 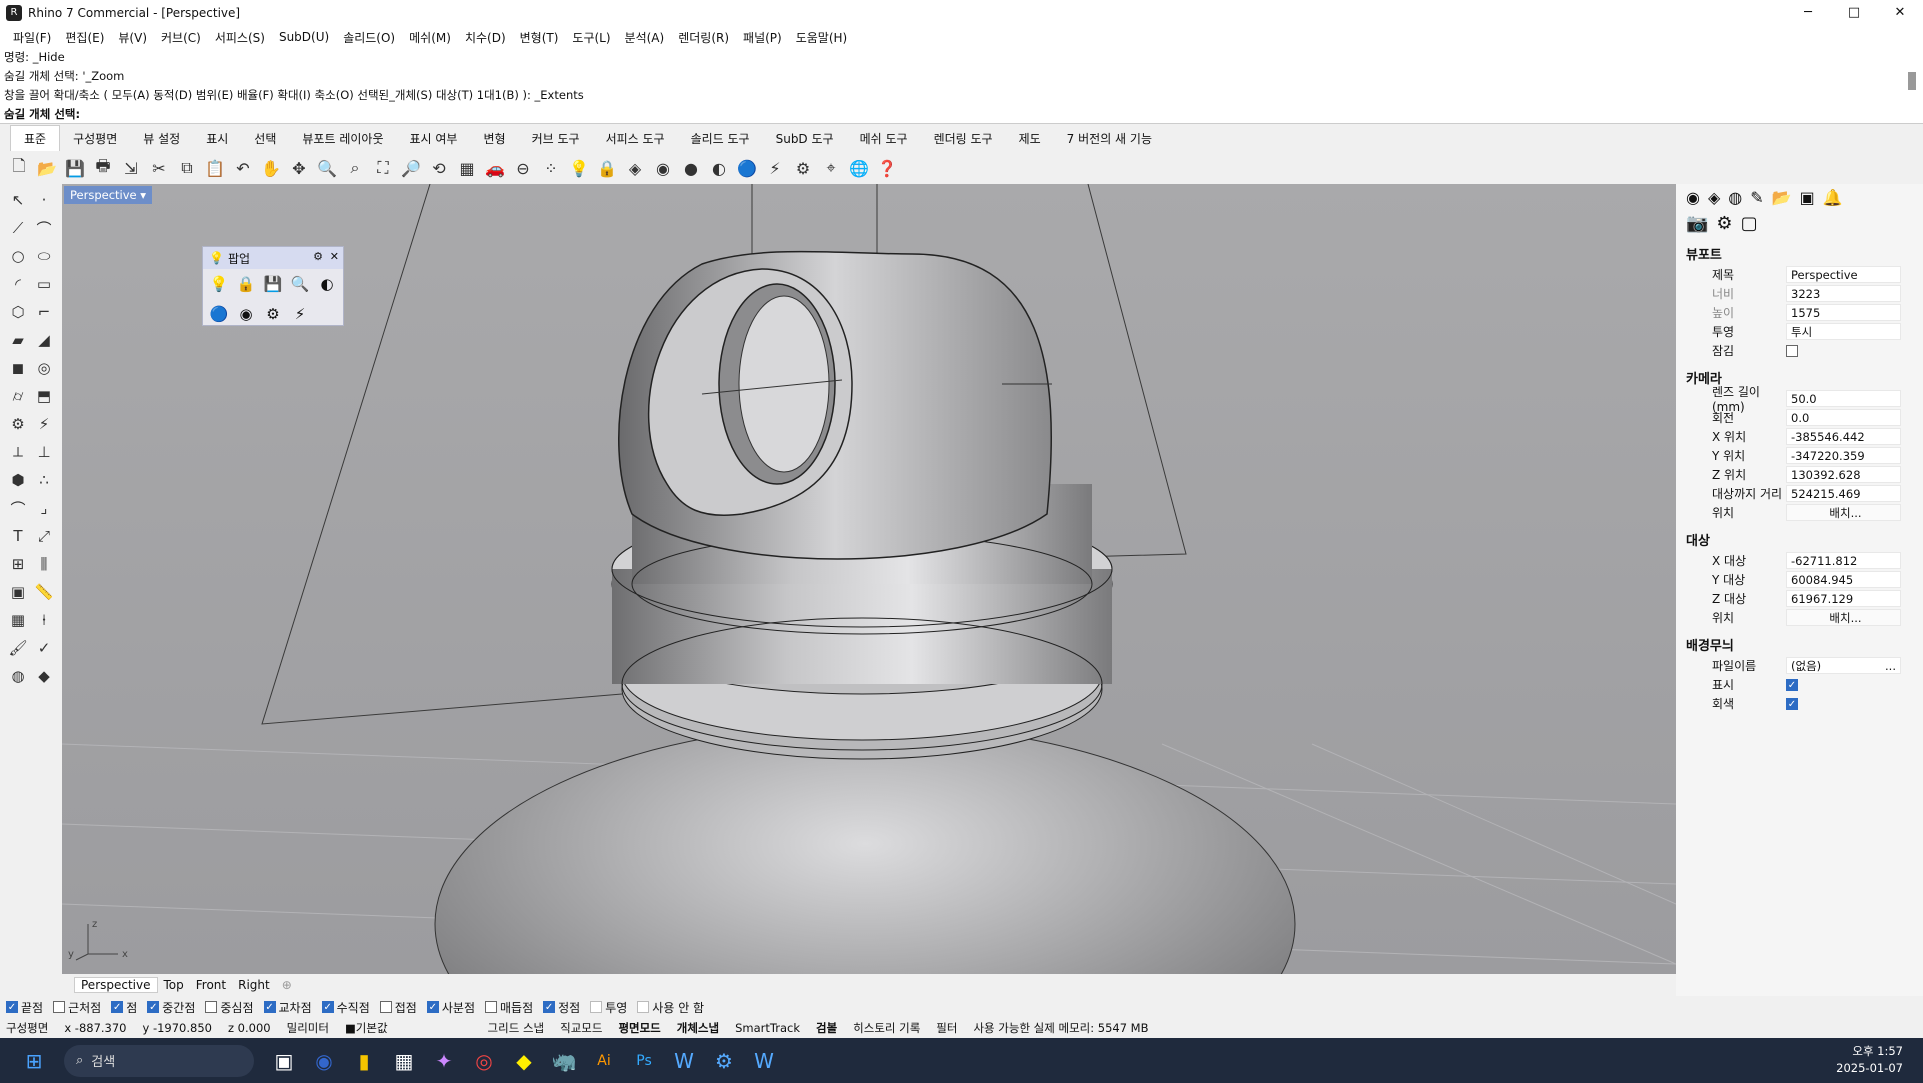 I want to click on illustrator-icon: Ai, so click(x=604, y=1061).